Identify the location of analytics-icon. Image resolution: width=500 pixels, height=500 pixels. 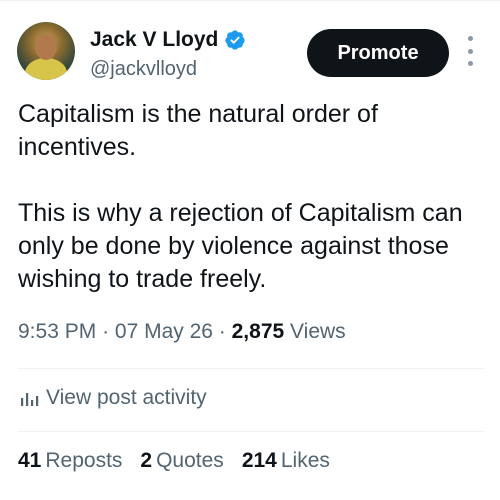
(30, 399).